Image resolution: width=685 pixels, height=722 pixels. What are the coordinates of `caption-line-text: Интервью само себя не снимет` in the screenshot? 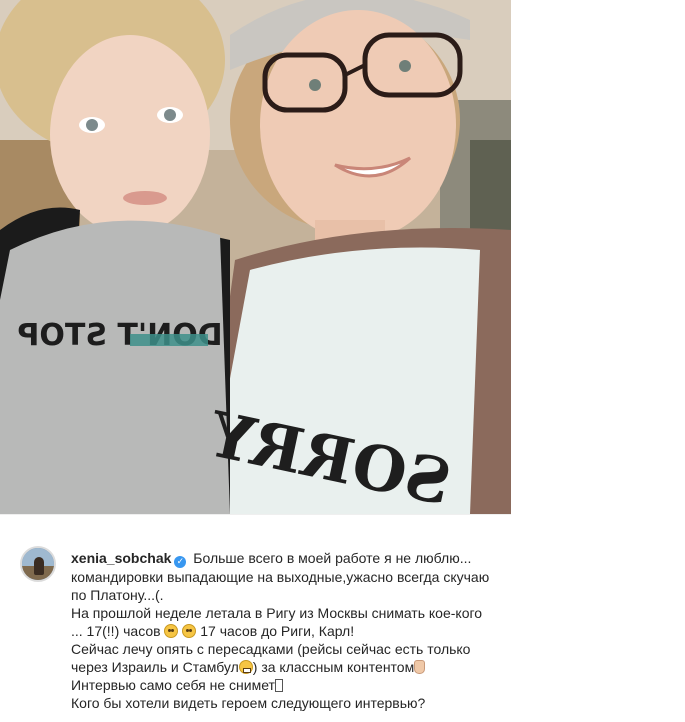 It's located at (173, 685).